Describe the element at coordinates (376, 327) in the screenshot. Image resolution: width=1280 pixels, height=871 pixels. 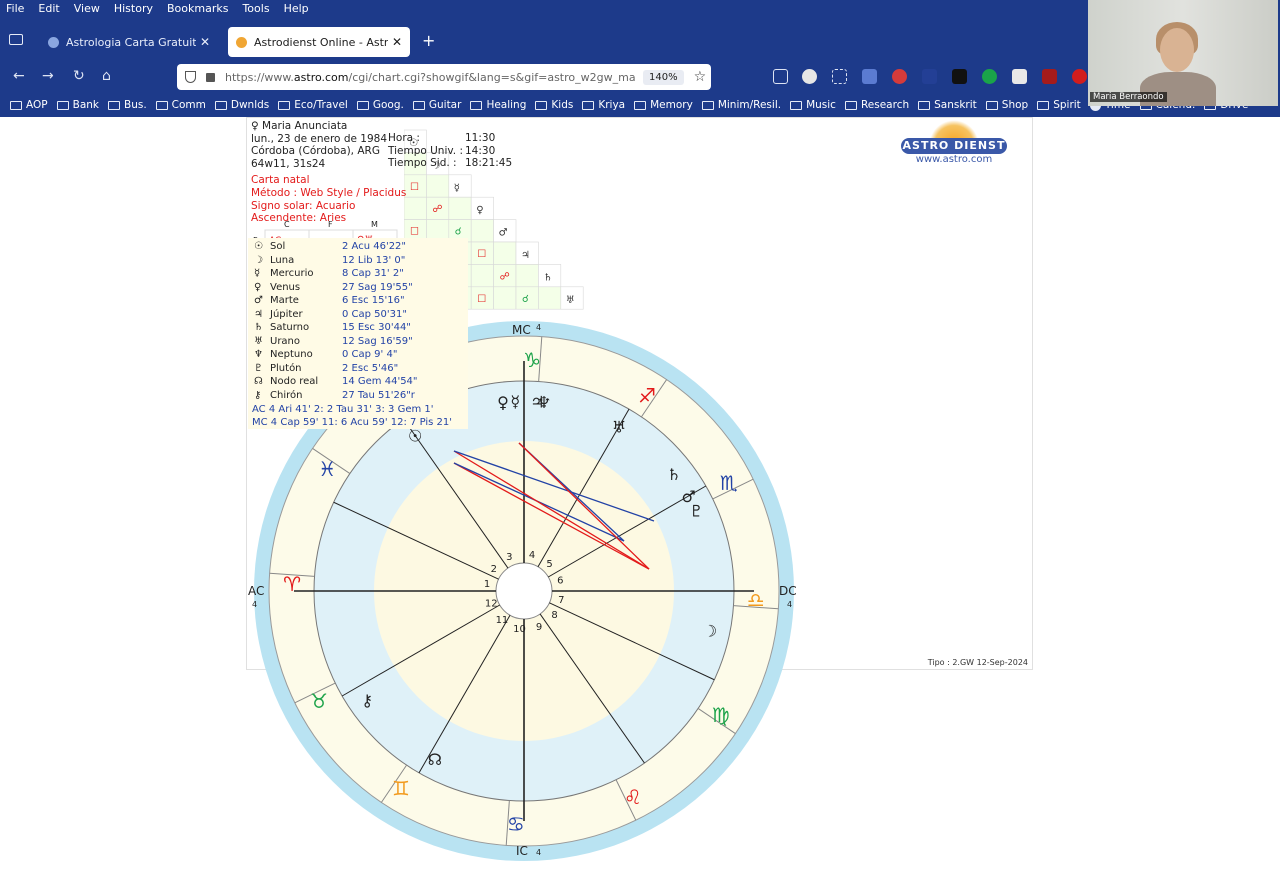
I see `planet-position: 15 Esc 30'44"` at that location.